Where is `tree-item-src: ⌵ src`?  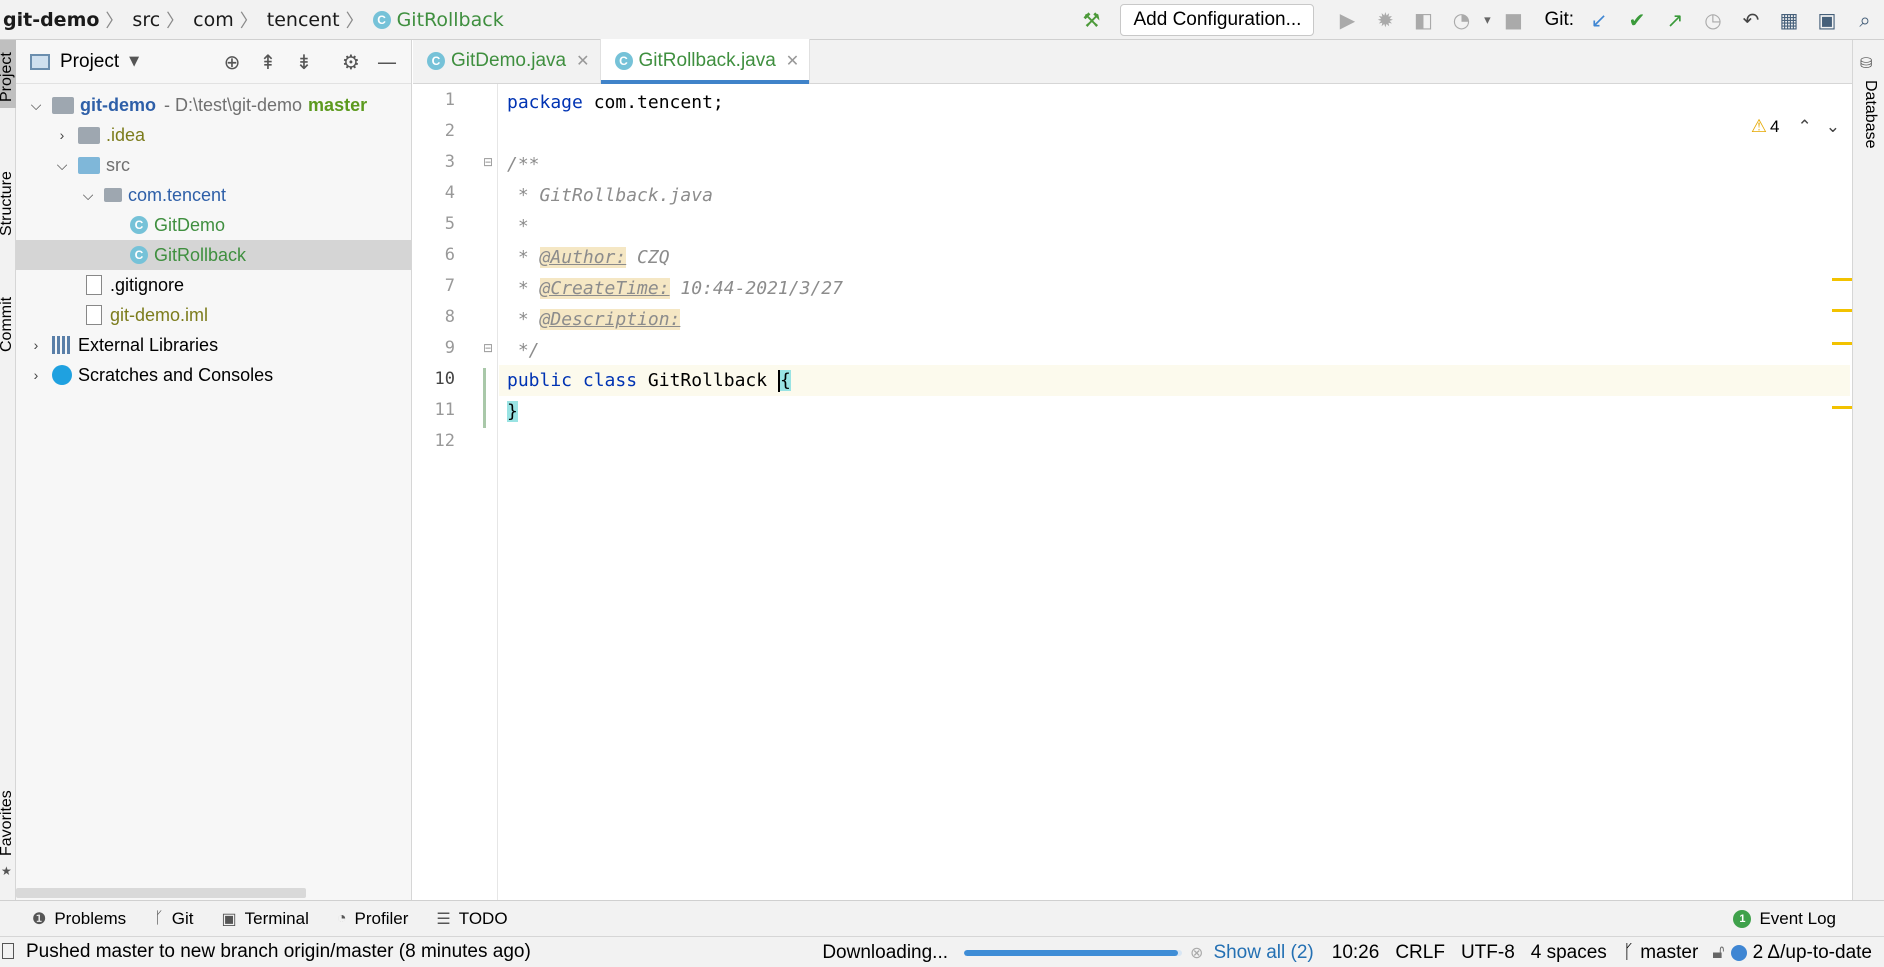
tree-item-src: ⌵ src is located at coordinates (213, 165).